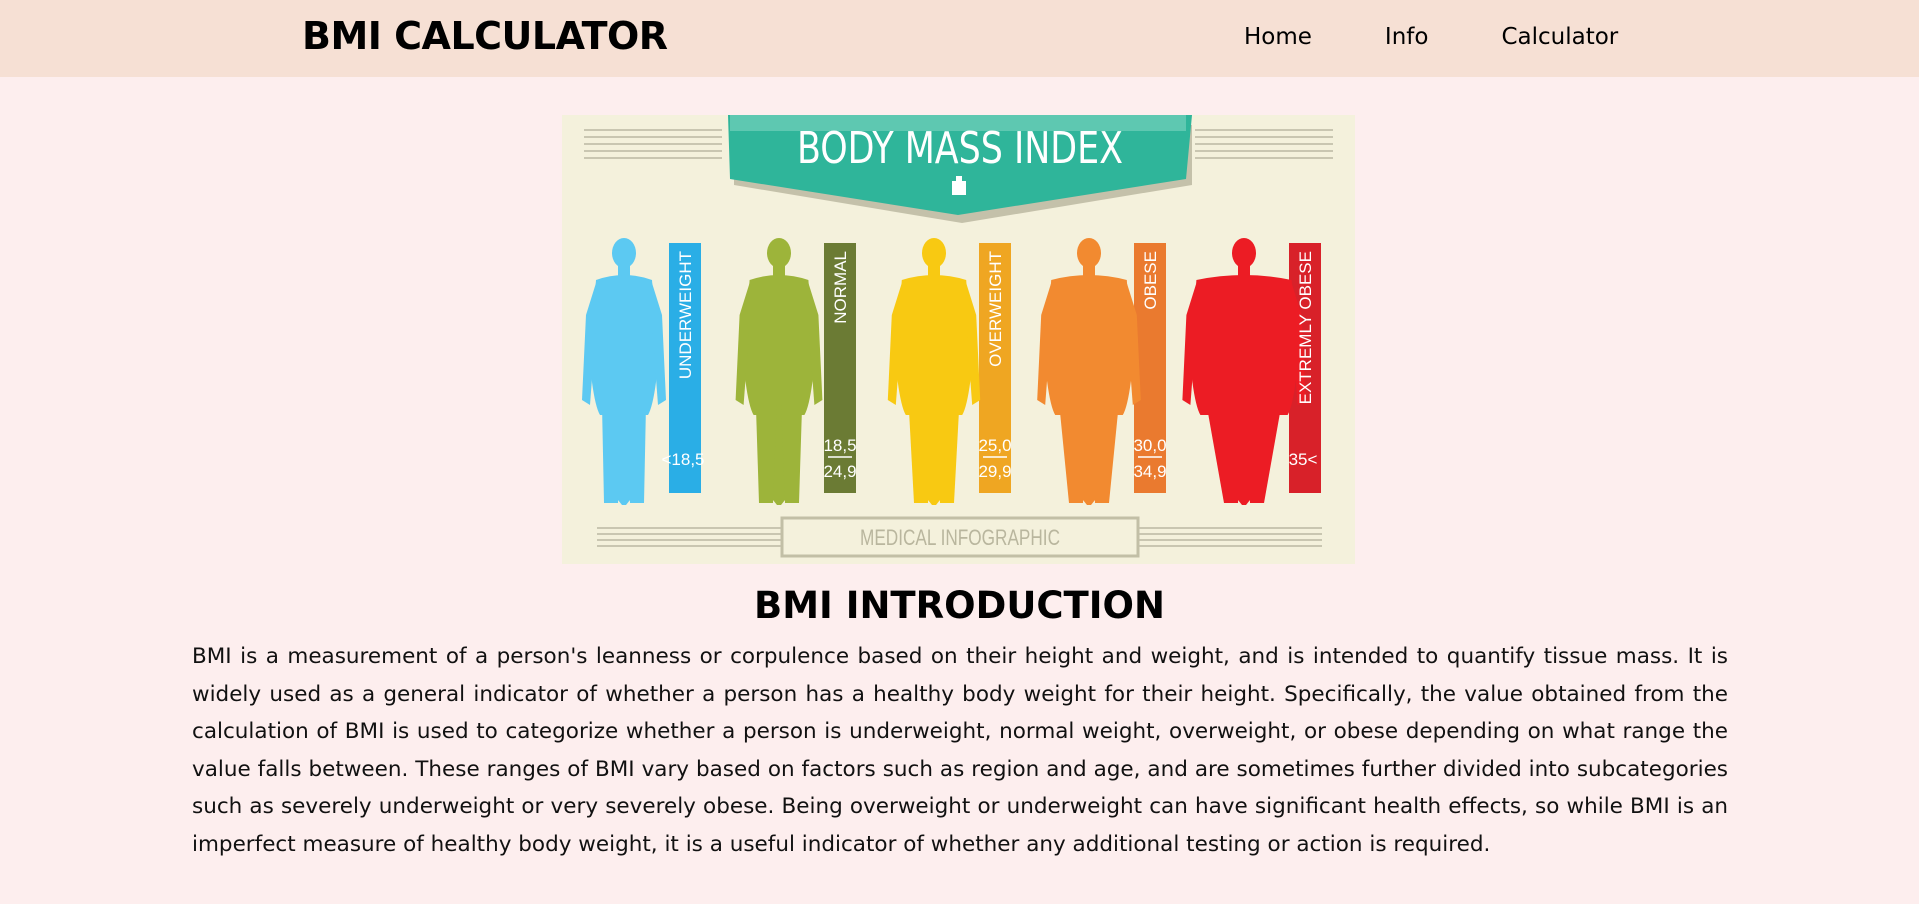 The image size is (1919, 904). Describe the element at coordinates (1305, 327) in the screenshot. I see `category-label: EXTREMLY OBESE` at that location.